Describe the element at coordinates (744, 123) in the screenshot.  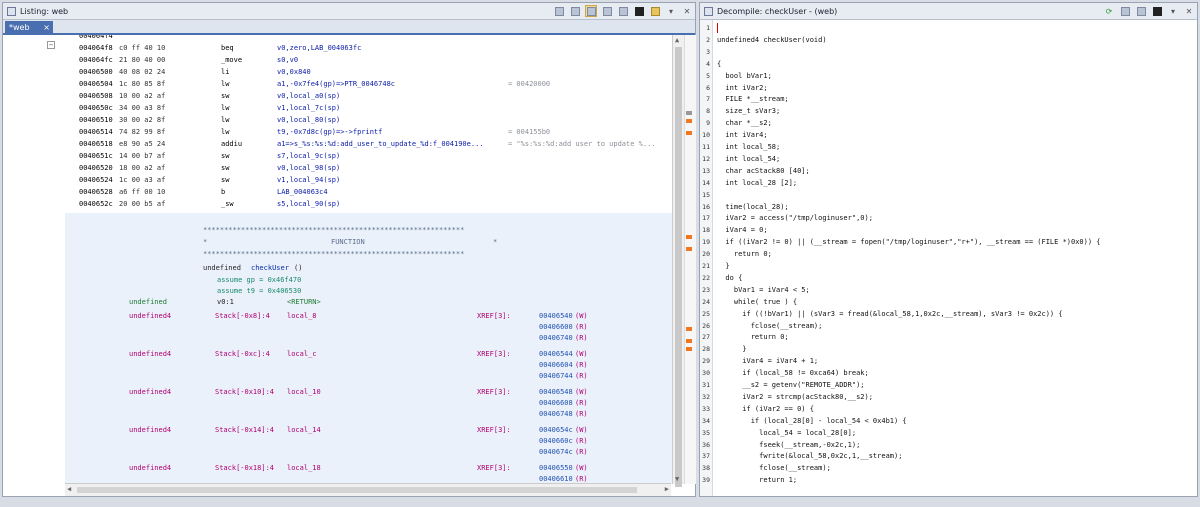
I see `decompile-line: char *__s2;` at that location.